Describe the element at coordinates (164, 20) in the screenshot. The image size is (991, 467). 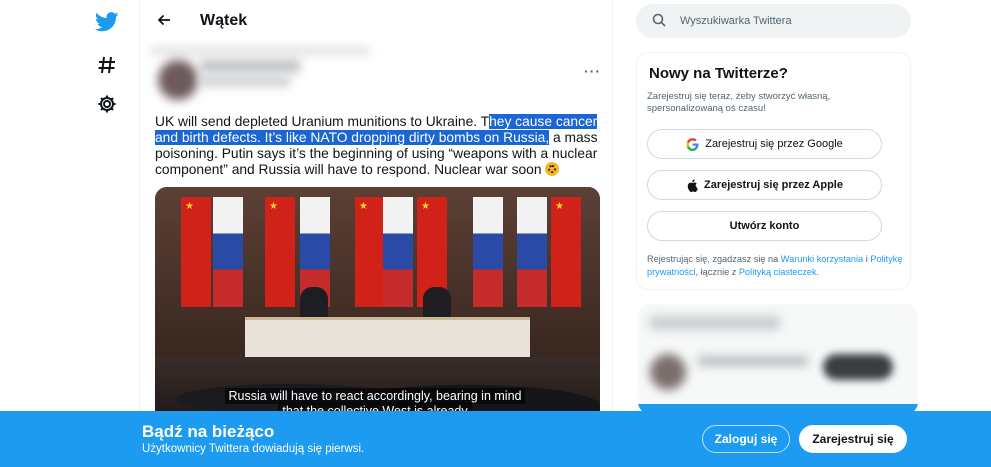
I see `back-arrow-icon` at that location.